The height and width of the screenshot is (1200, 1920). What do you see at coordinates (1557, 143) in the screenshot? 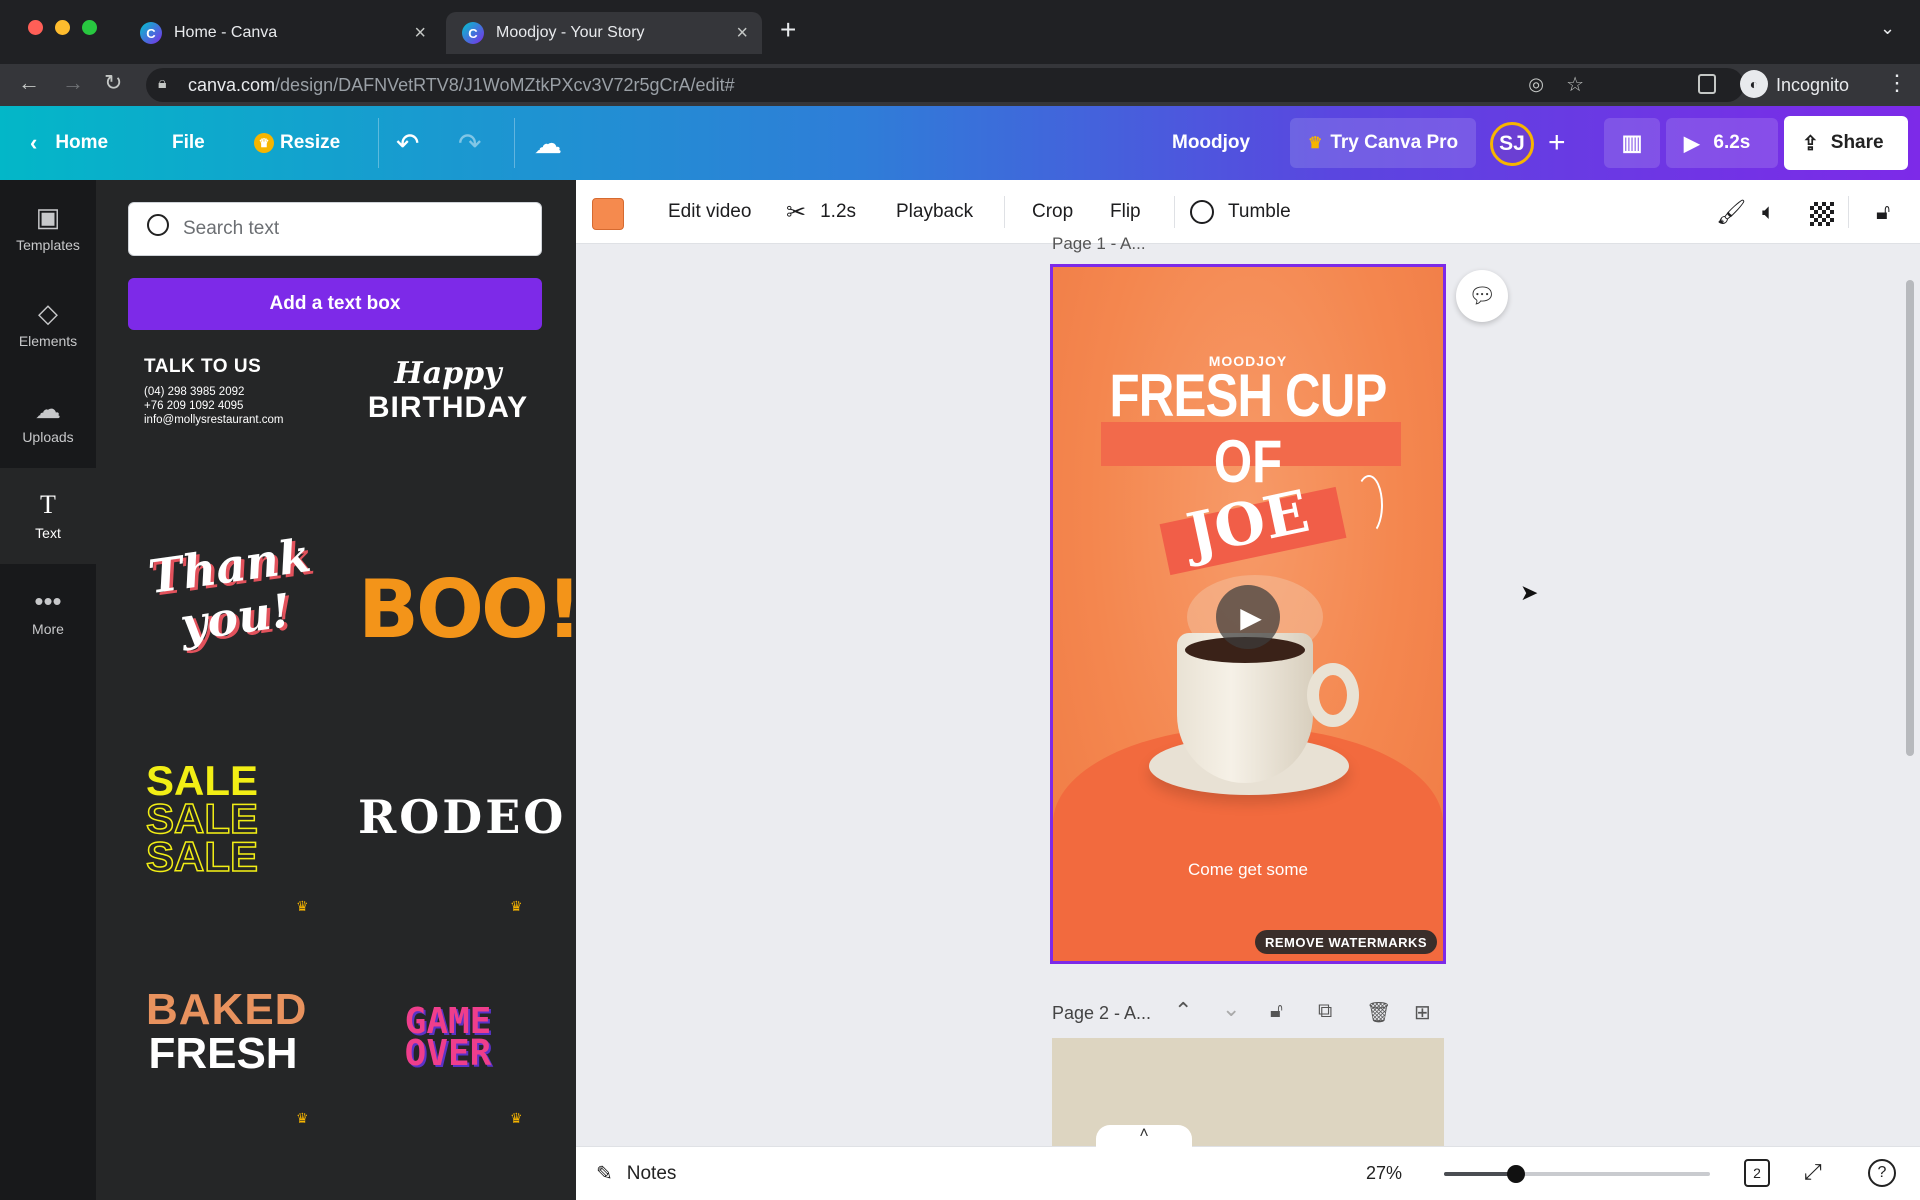
I see `add-collaborator-icon: +` at bounding box center [1557, 143].